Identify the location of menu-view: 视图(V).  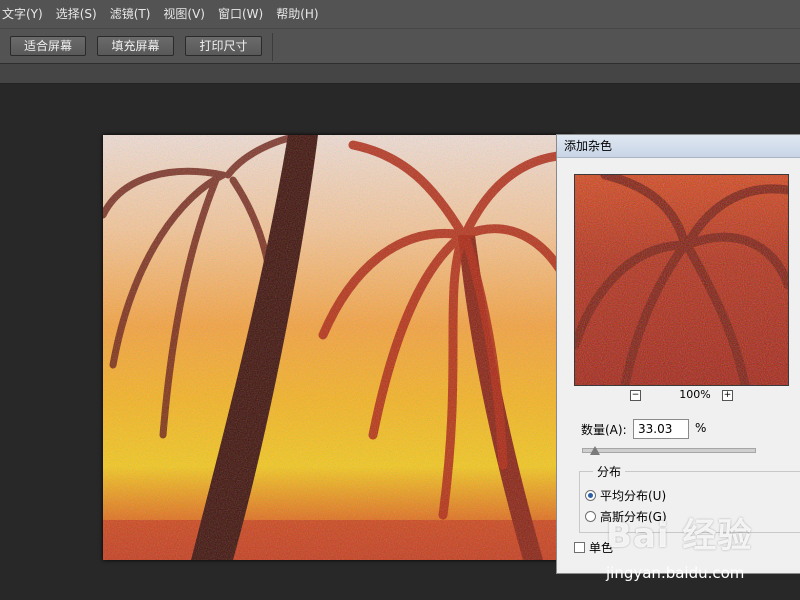
(188, 14).